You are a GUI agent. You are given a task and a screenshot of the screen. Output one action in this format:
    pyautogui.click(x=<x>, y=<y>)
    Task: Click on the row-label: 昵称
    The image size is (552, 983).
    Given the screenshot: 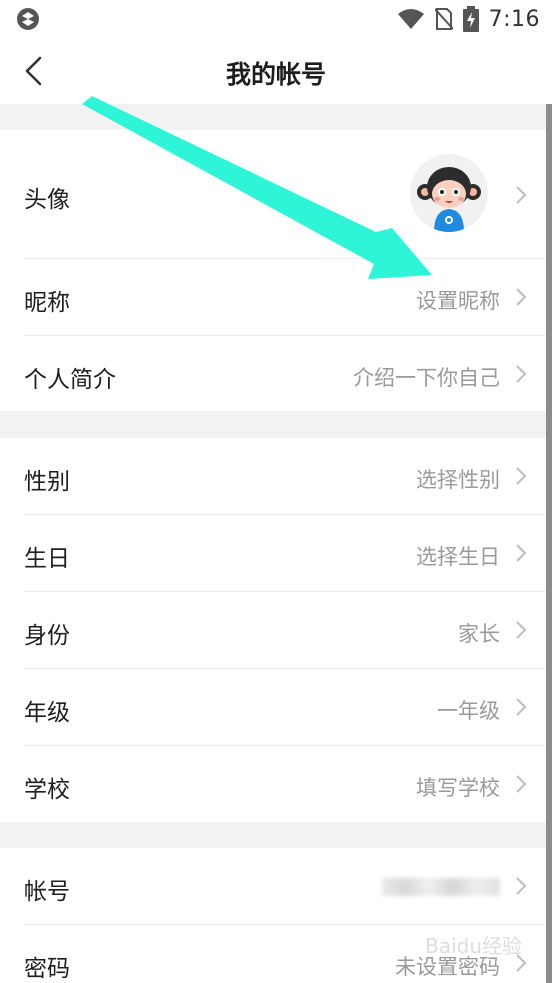 What is the action you would take?
    pyautogui.click(x=47, y=303)
    